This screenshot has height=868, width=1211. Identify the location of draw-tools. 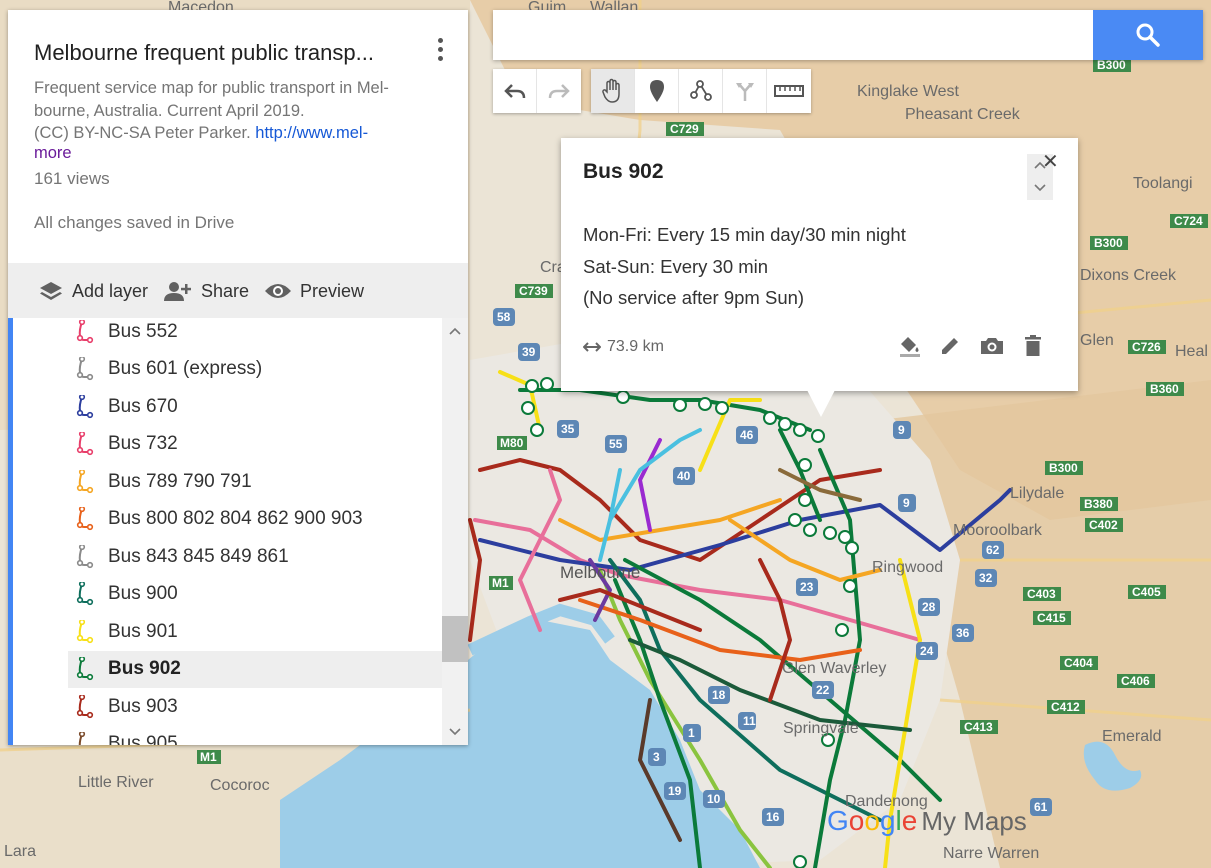
(701, 91).